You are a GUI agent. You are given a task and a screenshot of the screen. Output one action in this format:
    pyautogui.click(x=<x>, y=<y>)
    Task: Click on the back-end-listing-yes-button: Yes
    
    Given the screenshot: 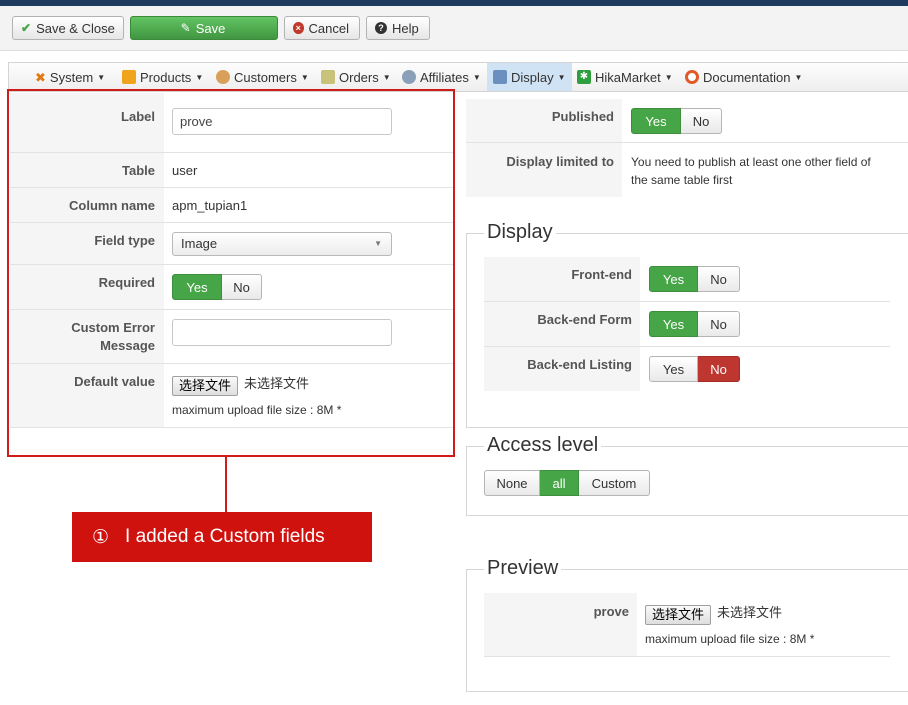 What is the action you would take?
    pyautogui.click(x=673, y=369)
    